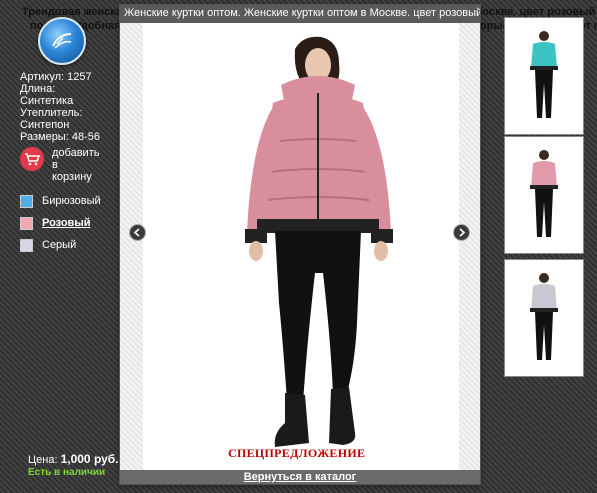 This screenshot has height=493, width=597. Describe the element at coordinates (45, 125) in the screenshot. I see `insulation-value: Синтепон` at that location.